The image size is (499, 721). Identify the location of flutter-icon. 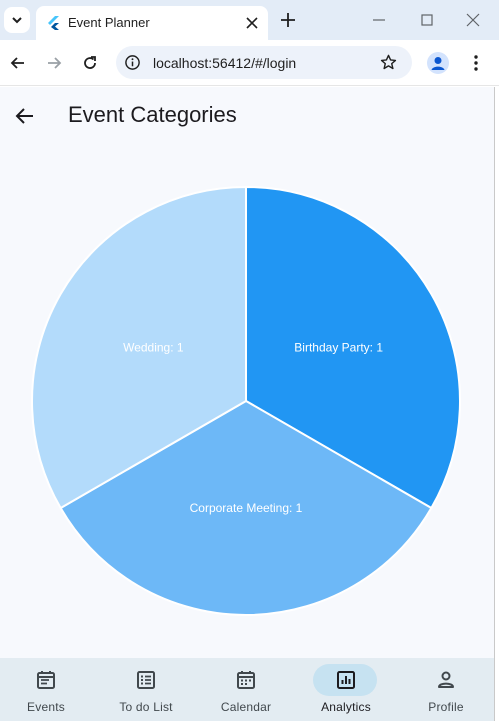
(53, 23).